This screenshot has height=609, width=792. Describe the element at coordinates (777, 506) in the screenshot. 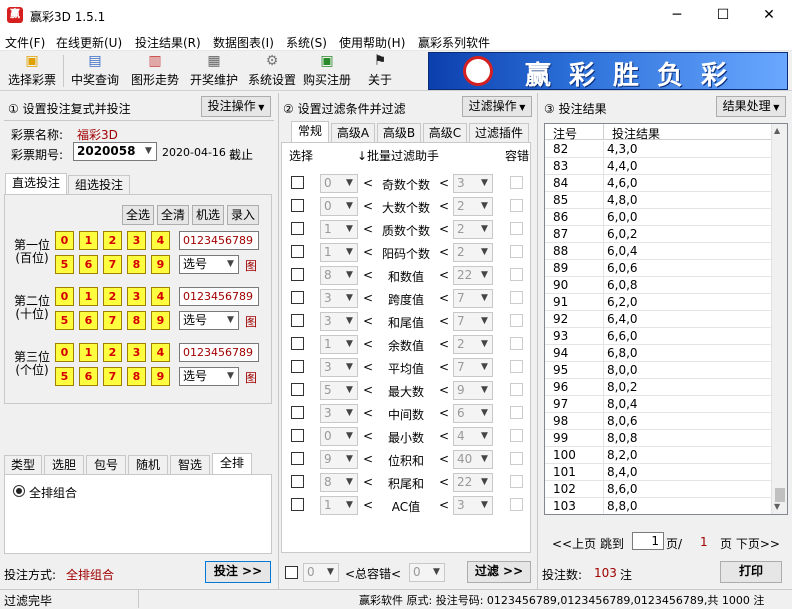

I see `scroll-down-icon: ▼` at that location.